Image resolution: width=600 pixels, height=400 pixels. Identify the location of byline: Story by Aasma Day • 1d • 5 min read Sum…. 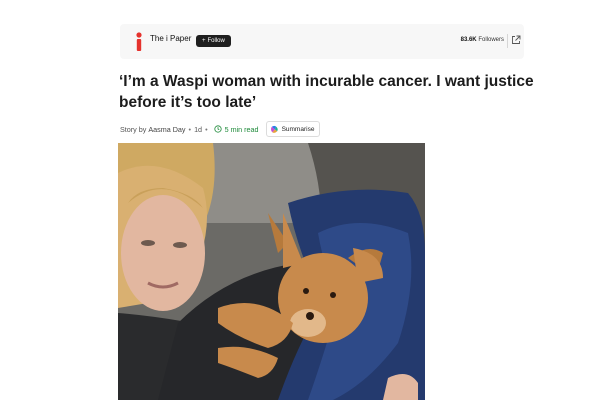
(220, 129).